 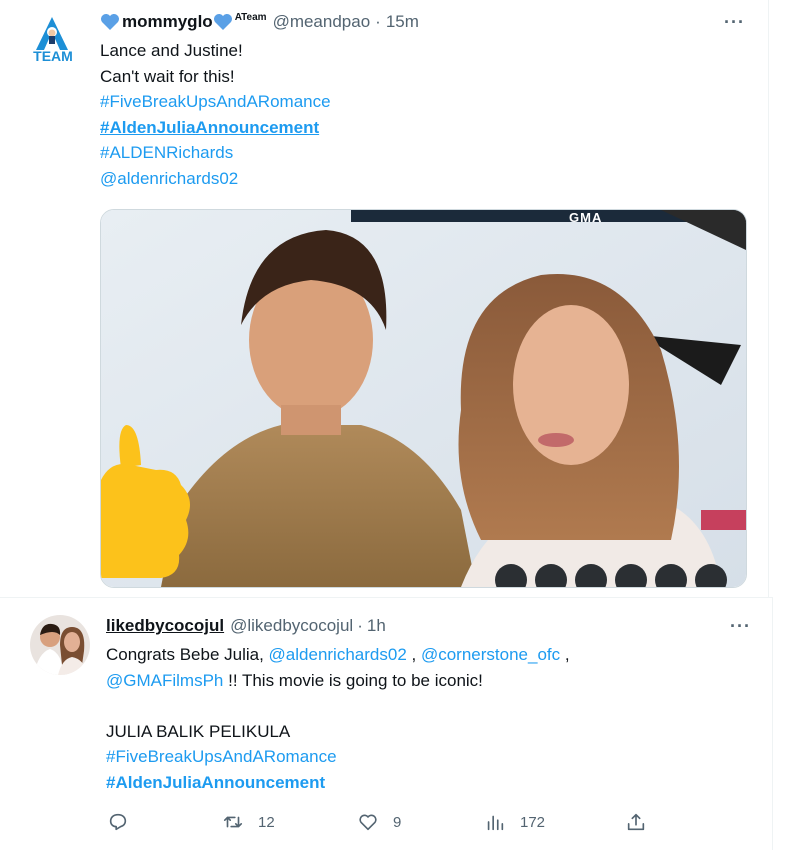 I want to click on timestamp: 1h, so click(x=376, y=626).